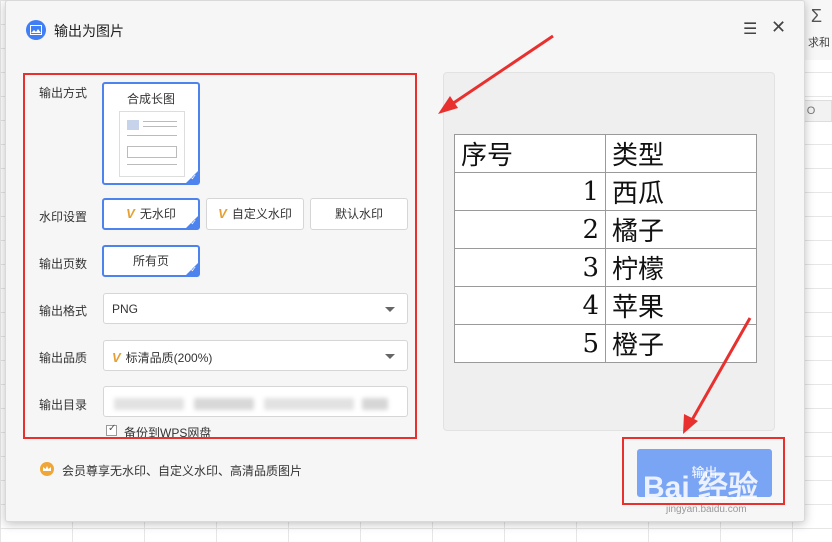 Image resolution: width=832 pixels, height=542 pixels. What do you see at coordinates (150, 99) in the screenshot?
I see `option-long-image-label: 合成长图` at bounding box center [150, 99].